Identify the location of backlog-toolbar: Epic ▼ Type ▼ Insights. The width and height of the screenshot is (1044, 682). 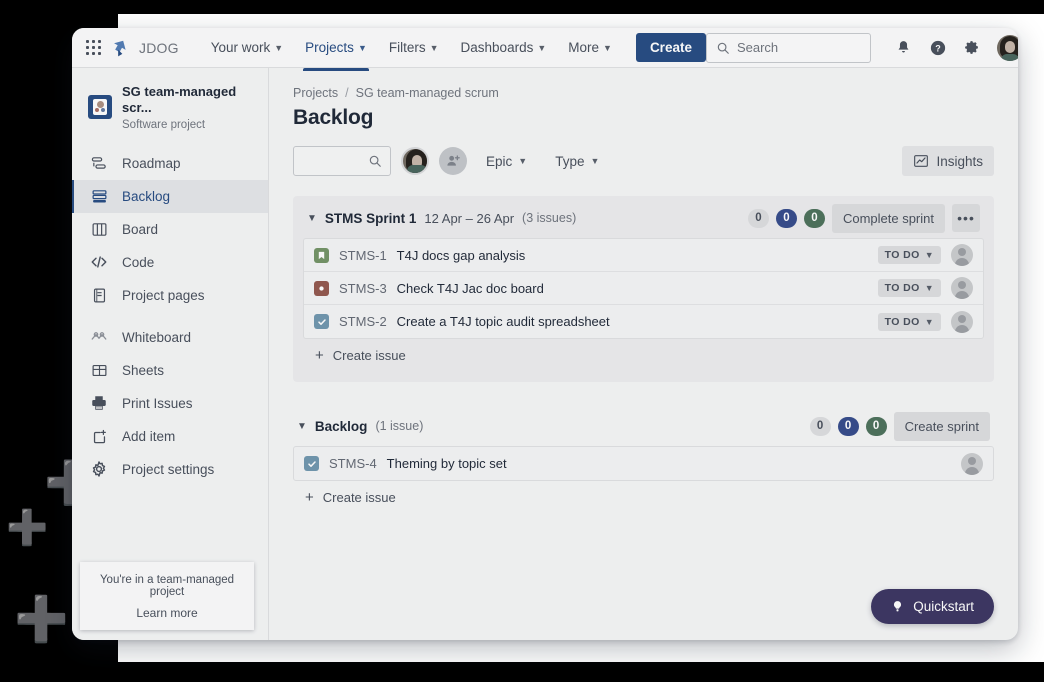
(643, 161).